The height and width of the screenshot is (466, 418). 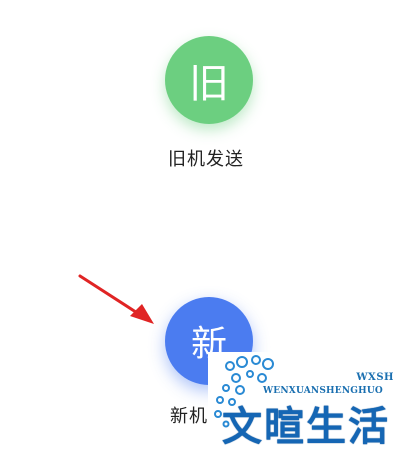 What do you see at coordinates (116, 299) in the screenshot?
I see `red-arrow-icon` at bounding box center [116, 299].